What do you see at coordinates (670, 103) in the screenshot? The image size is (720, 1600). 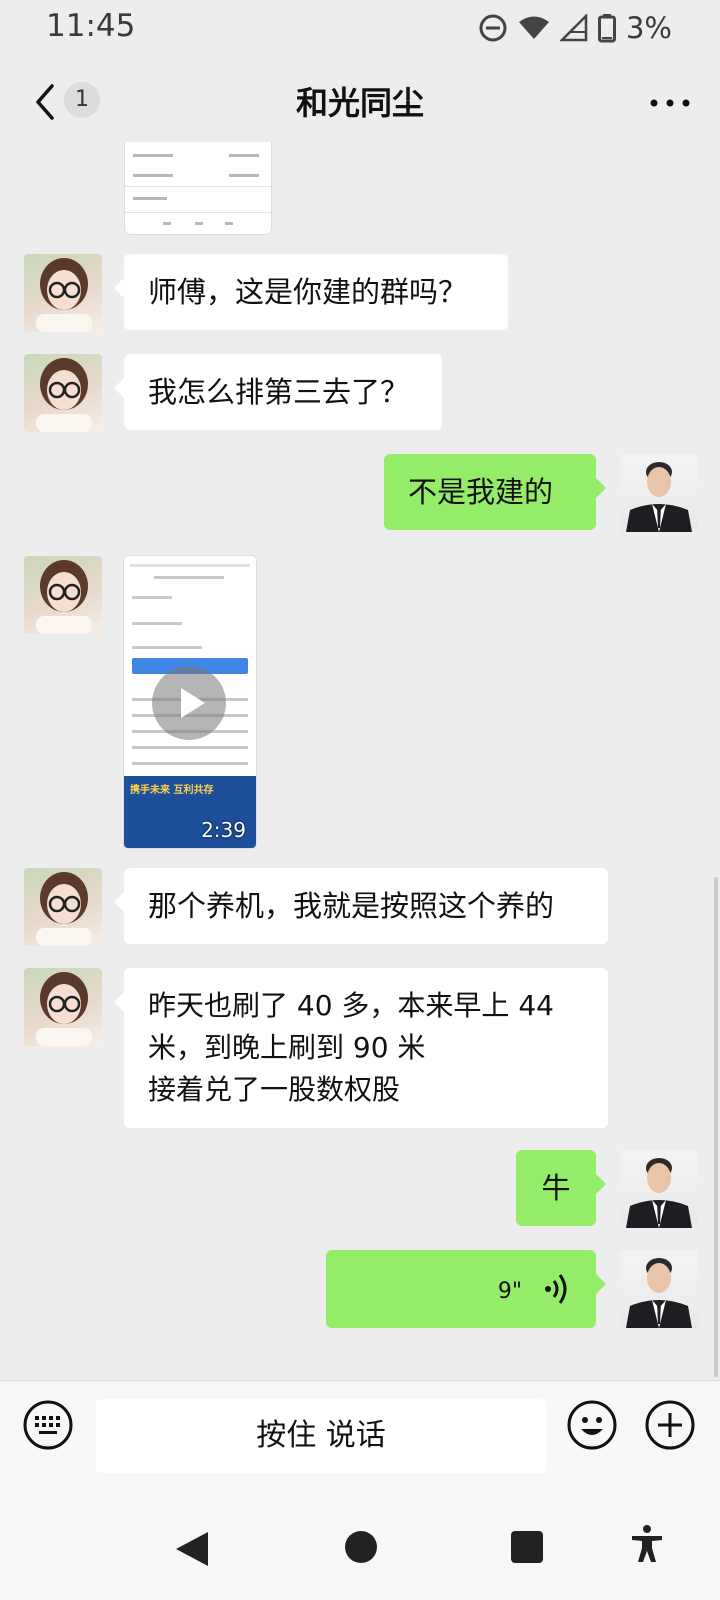 I see `more-options-icon` at bounding box center [670, 103].